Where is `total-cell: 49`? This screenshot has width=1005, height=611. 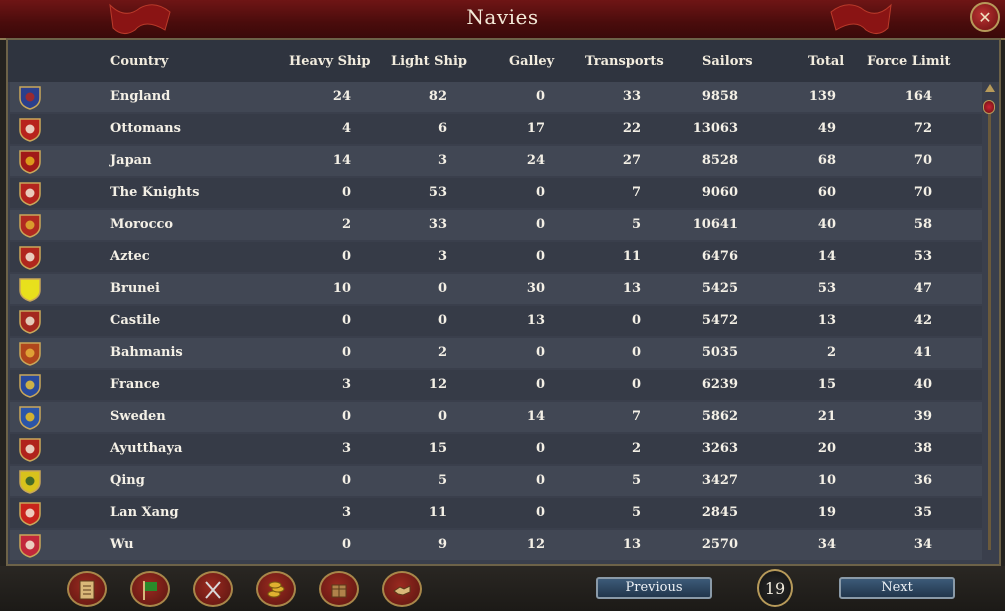 total-cell: 49 is located at coordinates (826, 128).